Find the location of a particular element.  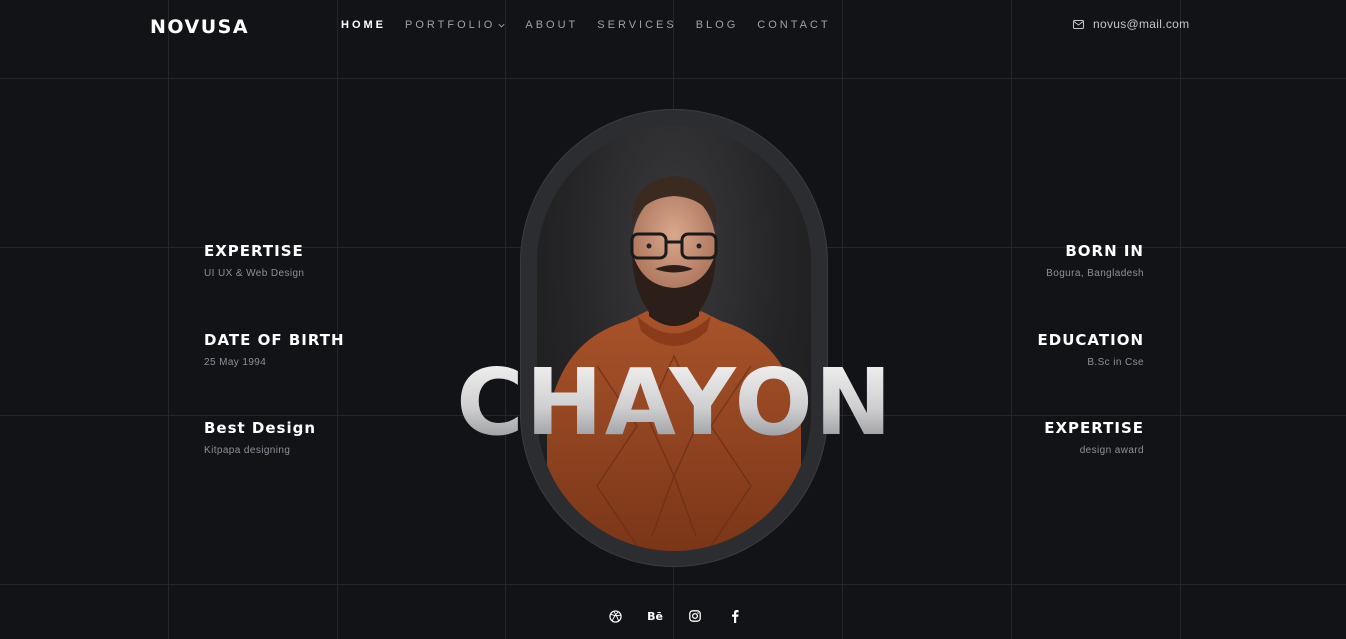

facebook-icon is located at coordinates (735, 616).